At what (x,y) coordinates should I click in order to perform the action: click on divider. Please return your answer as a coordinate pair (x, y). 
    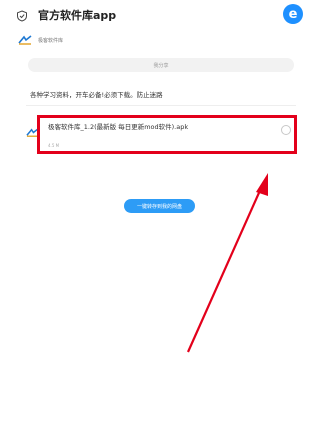
    Looking at the image, I should click on (161, 105).